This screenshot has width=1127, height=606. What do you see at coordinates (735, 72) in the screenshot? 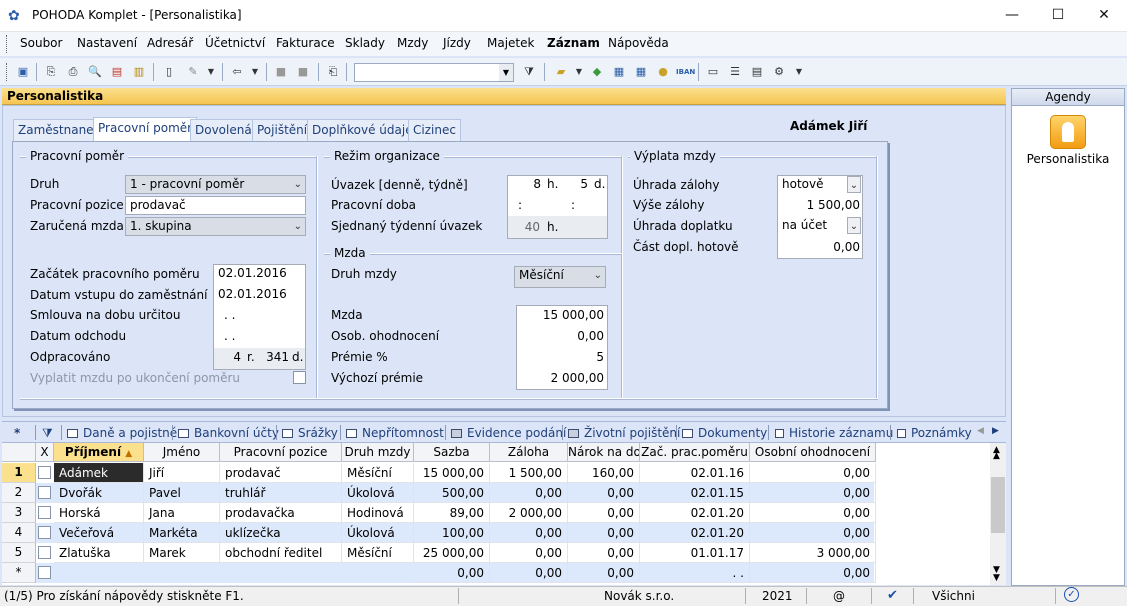
I see `list-icon: ☰` at bounding box center [735, 72].